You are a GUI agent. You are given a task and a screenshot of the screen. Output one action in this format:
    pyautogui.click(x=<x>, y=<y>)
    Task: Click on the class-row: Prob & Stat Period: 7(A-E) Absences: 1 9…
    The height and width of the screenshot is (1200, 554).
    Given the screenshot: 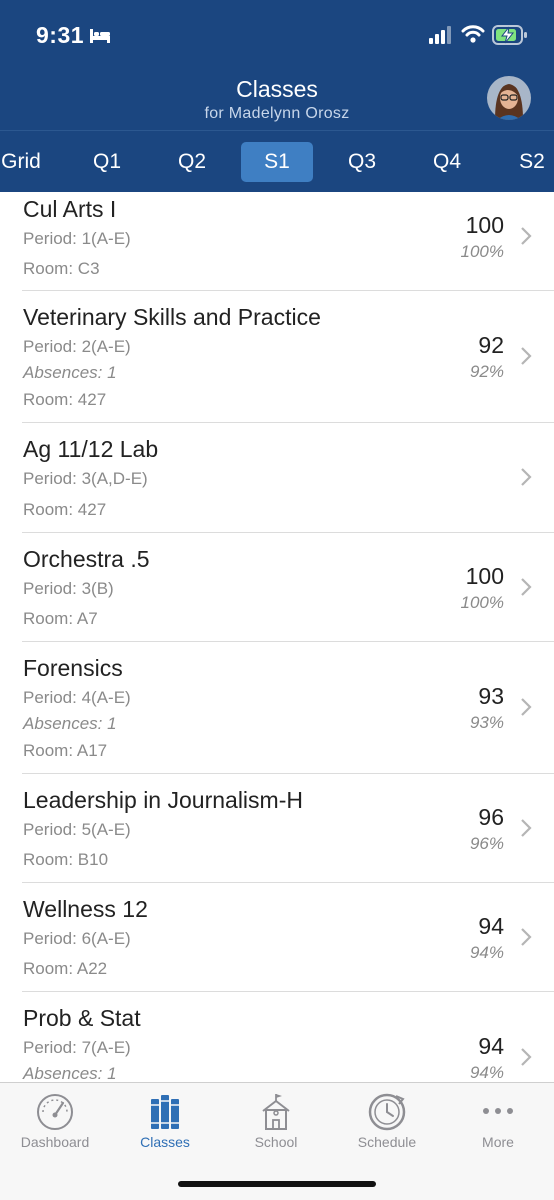 What is the action you would take?
    pyautogui.click(x=277, y=1037)
    